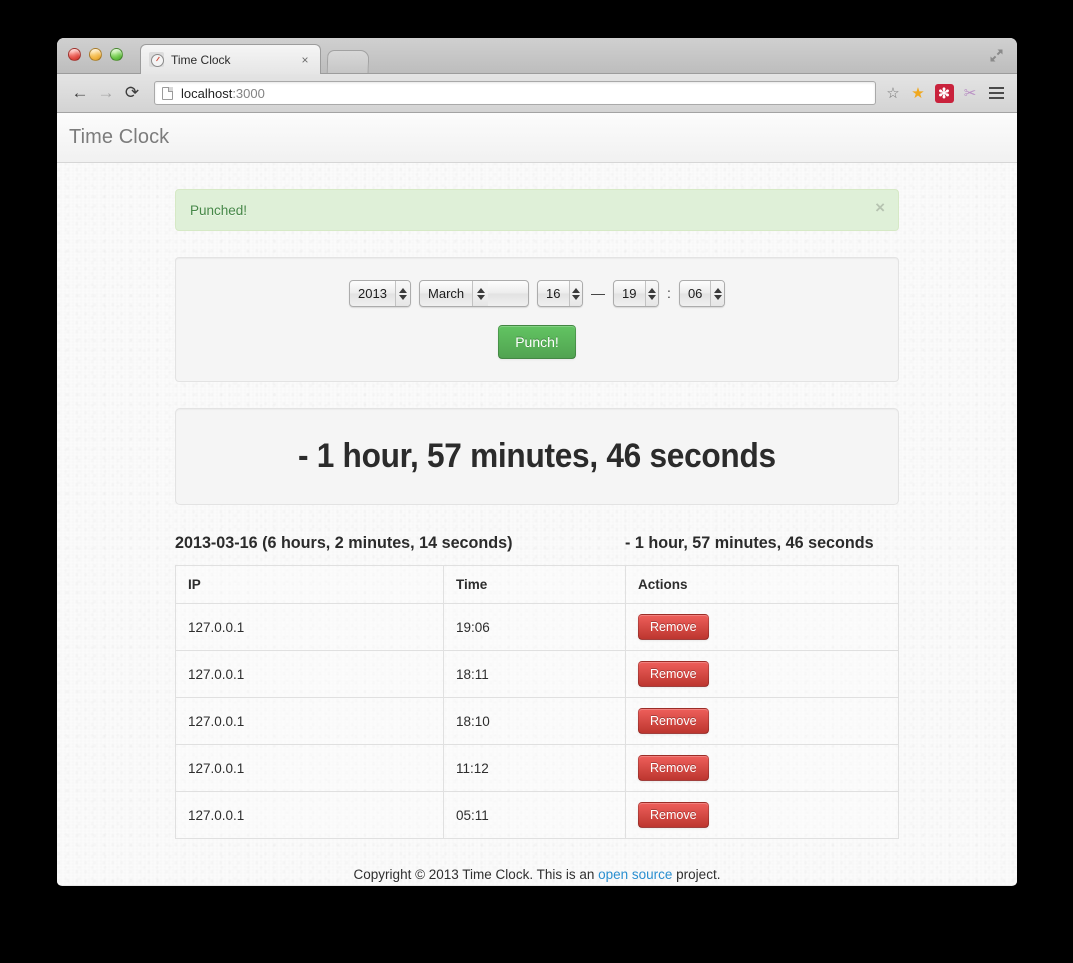  What do you see at coordinates (534, 674) in the screenshot?
I see `cell-time: 18:11` at bounding box center [534, 674].